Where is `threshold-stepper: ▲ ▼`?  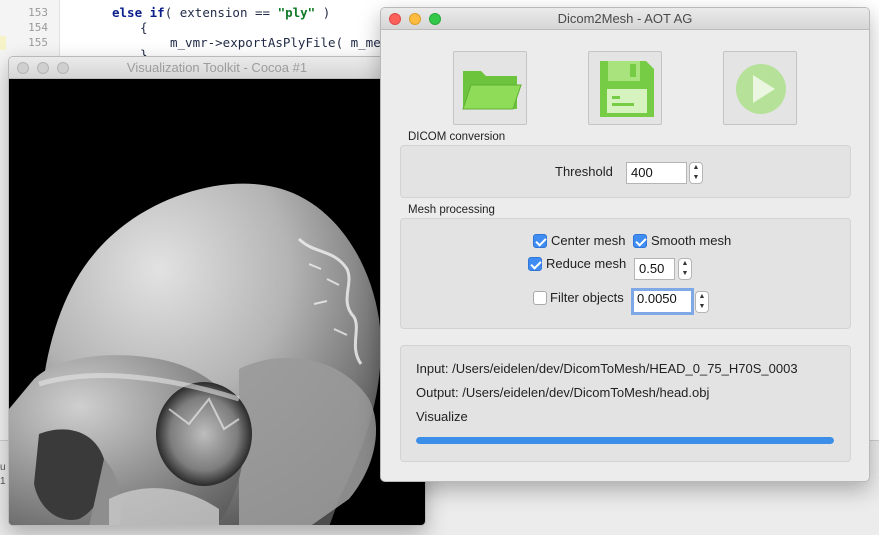 threshold-stepper: ▲ ▼ is located at coordinates (696, 173).